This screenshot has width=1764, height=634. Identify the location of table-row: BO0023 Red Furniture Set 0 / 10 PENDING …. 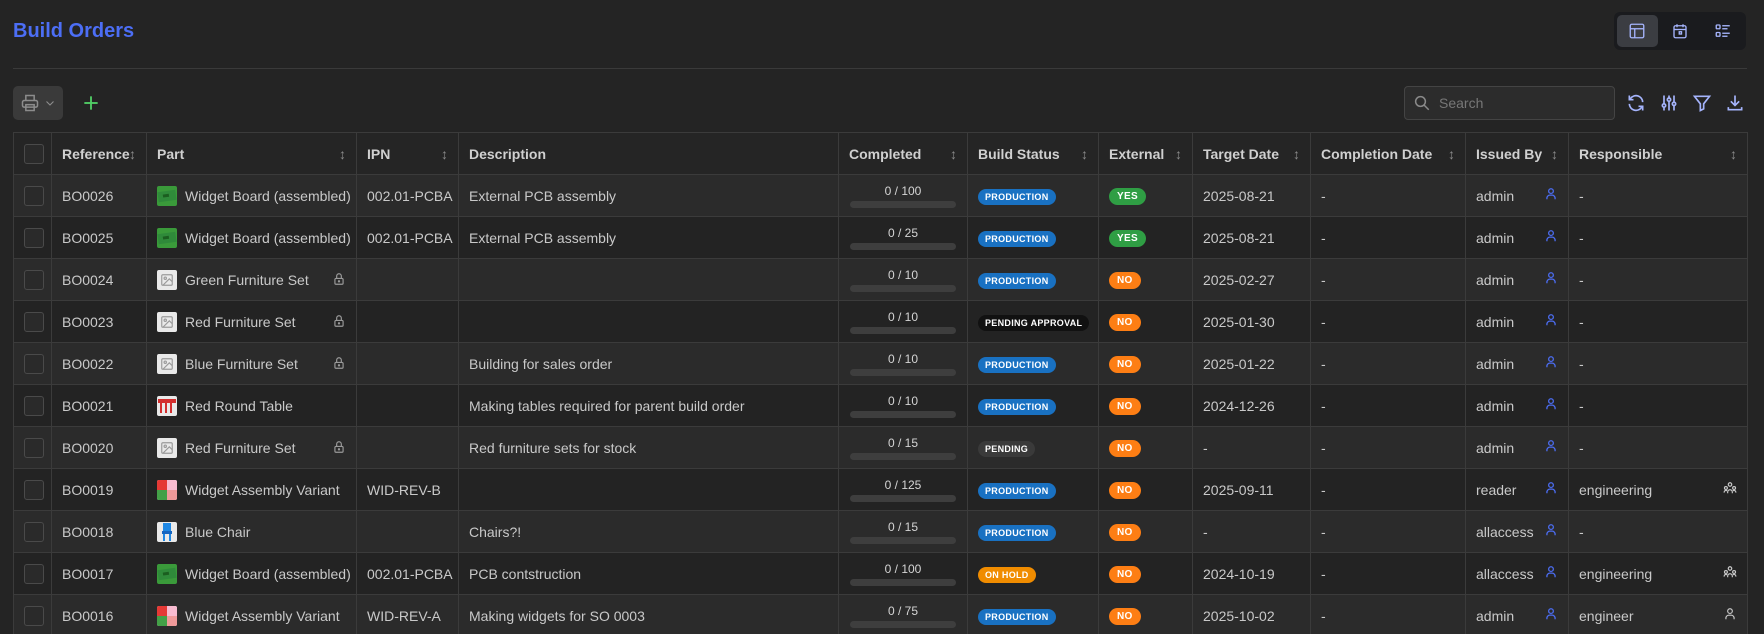
(880, 321).